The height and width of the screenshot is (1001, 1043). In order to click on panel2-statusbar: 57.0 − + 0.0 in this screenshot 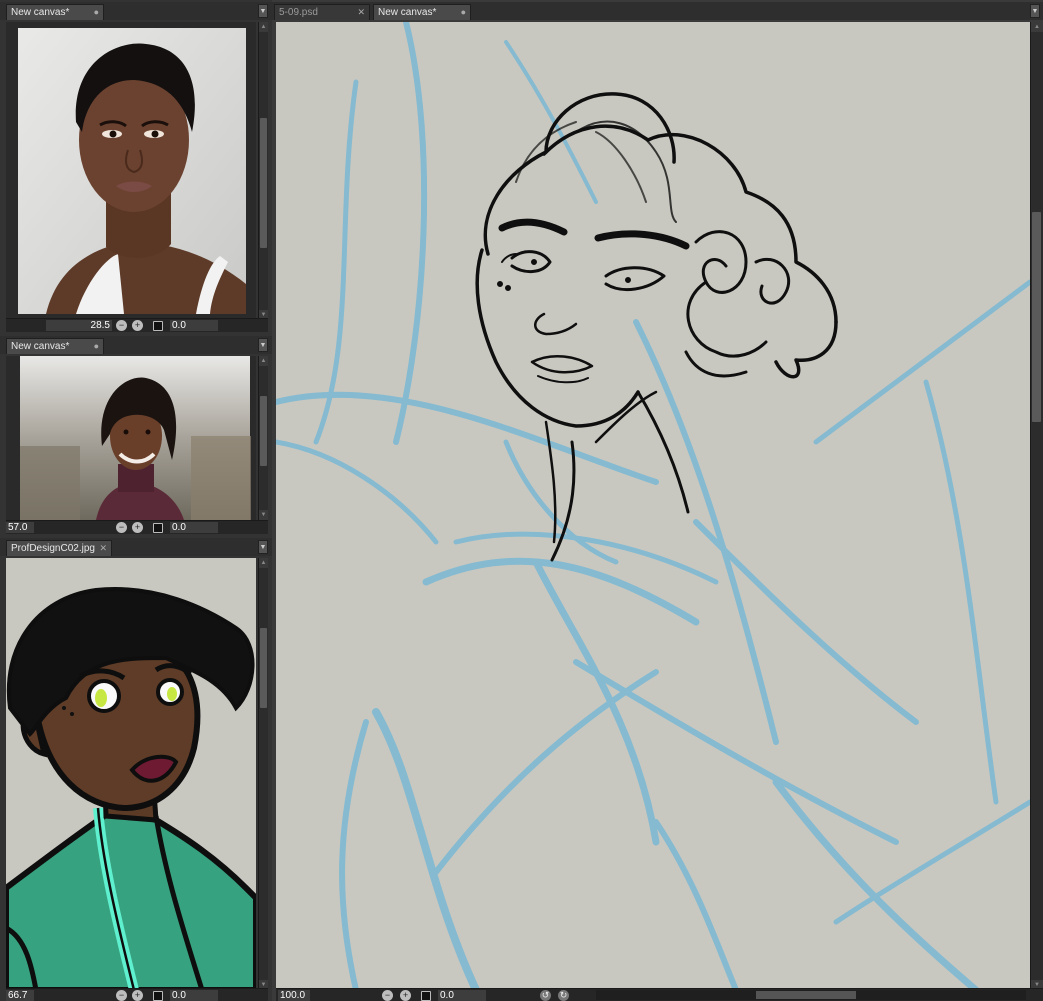, I will do `click(137, 527)`.